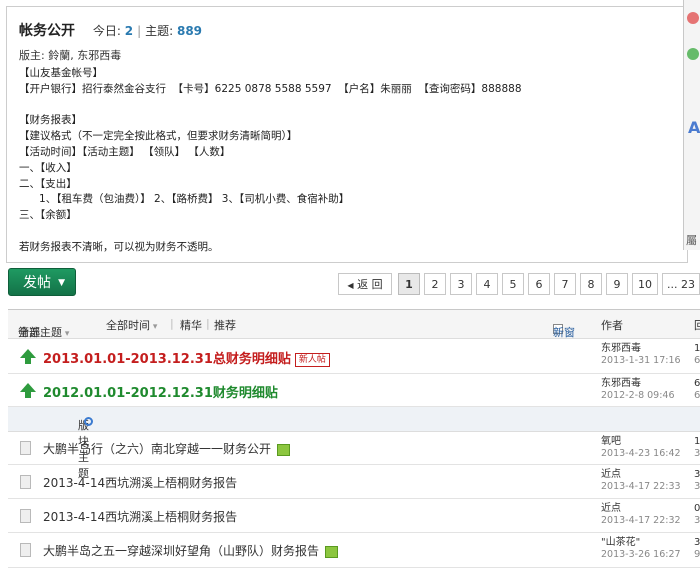 The width and height of the screenshot is (700, 571). I want to click on page-6: 6, so click(539, 284).